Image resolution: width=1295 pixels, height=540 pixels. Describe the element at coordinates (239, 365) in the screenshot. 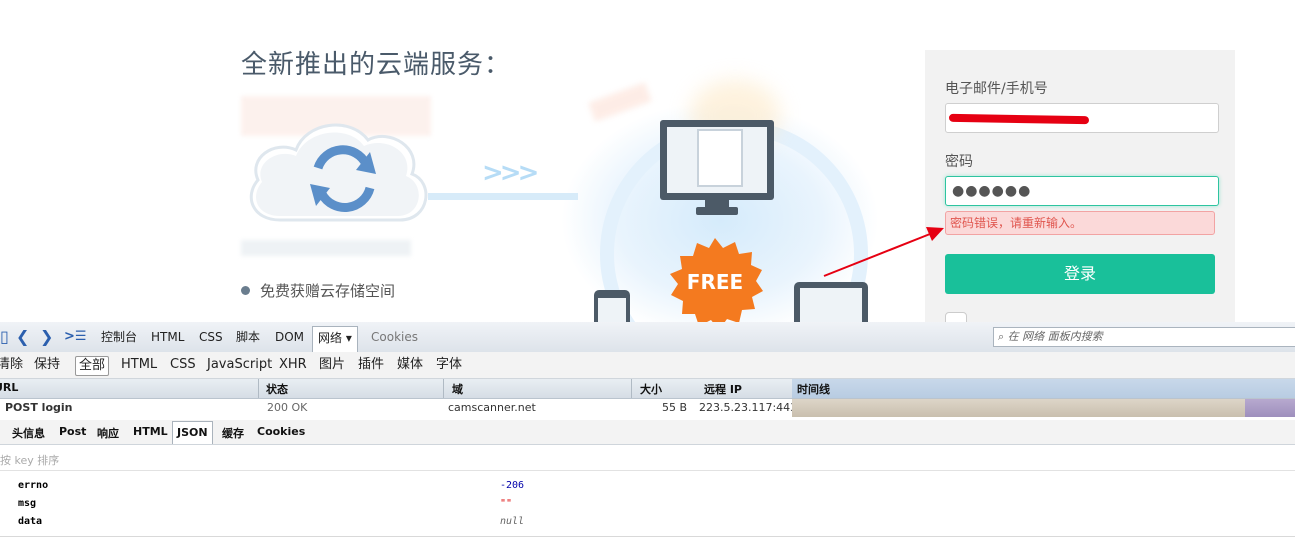

I see `filter-javascript: JavaScript` at that location.